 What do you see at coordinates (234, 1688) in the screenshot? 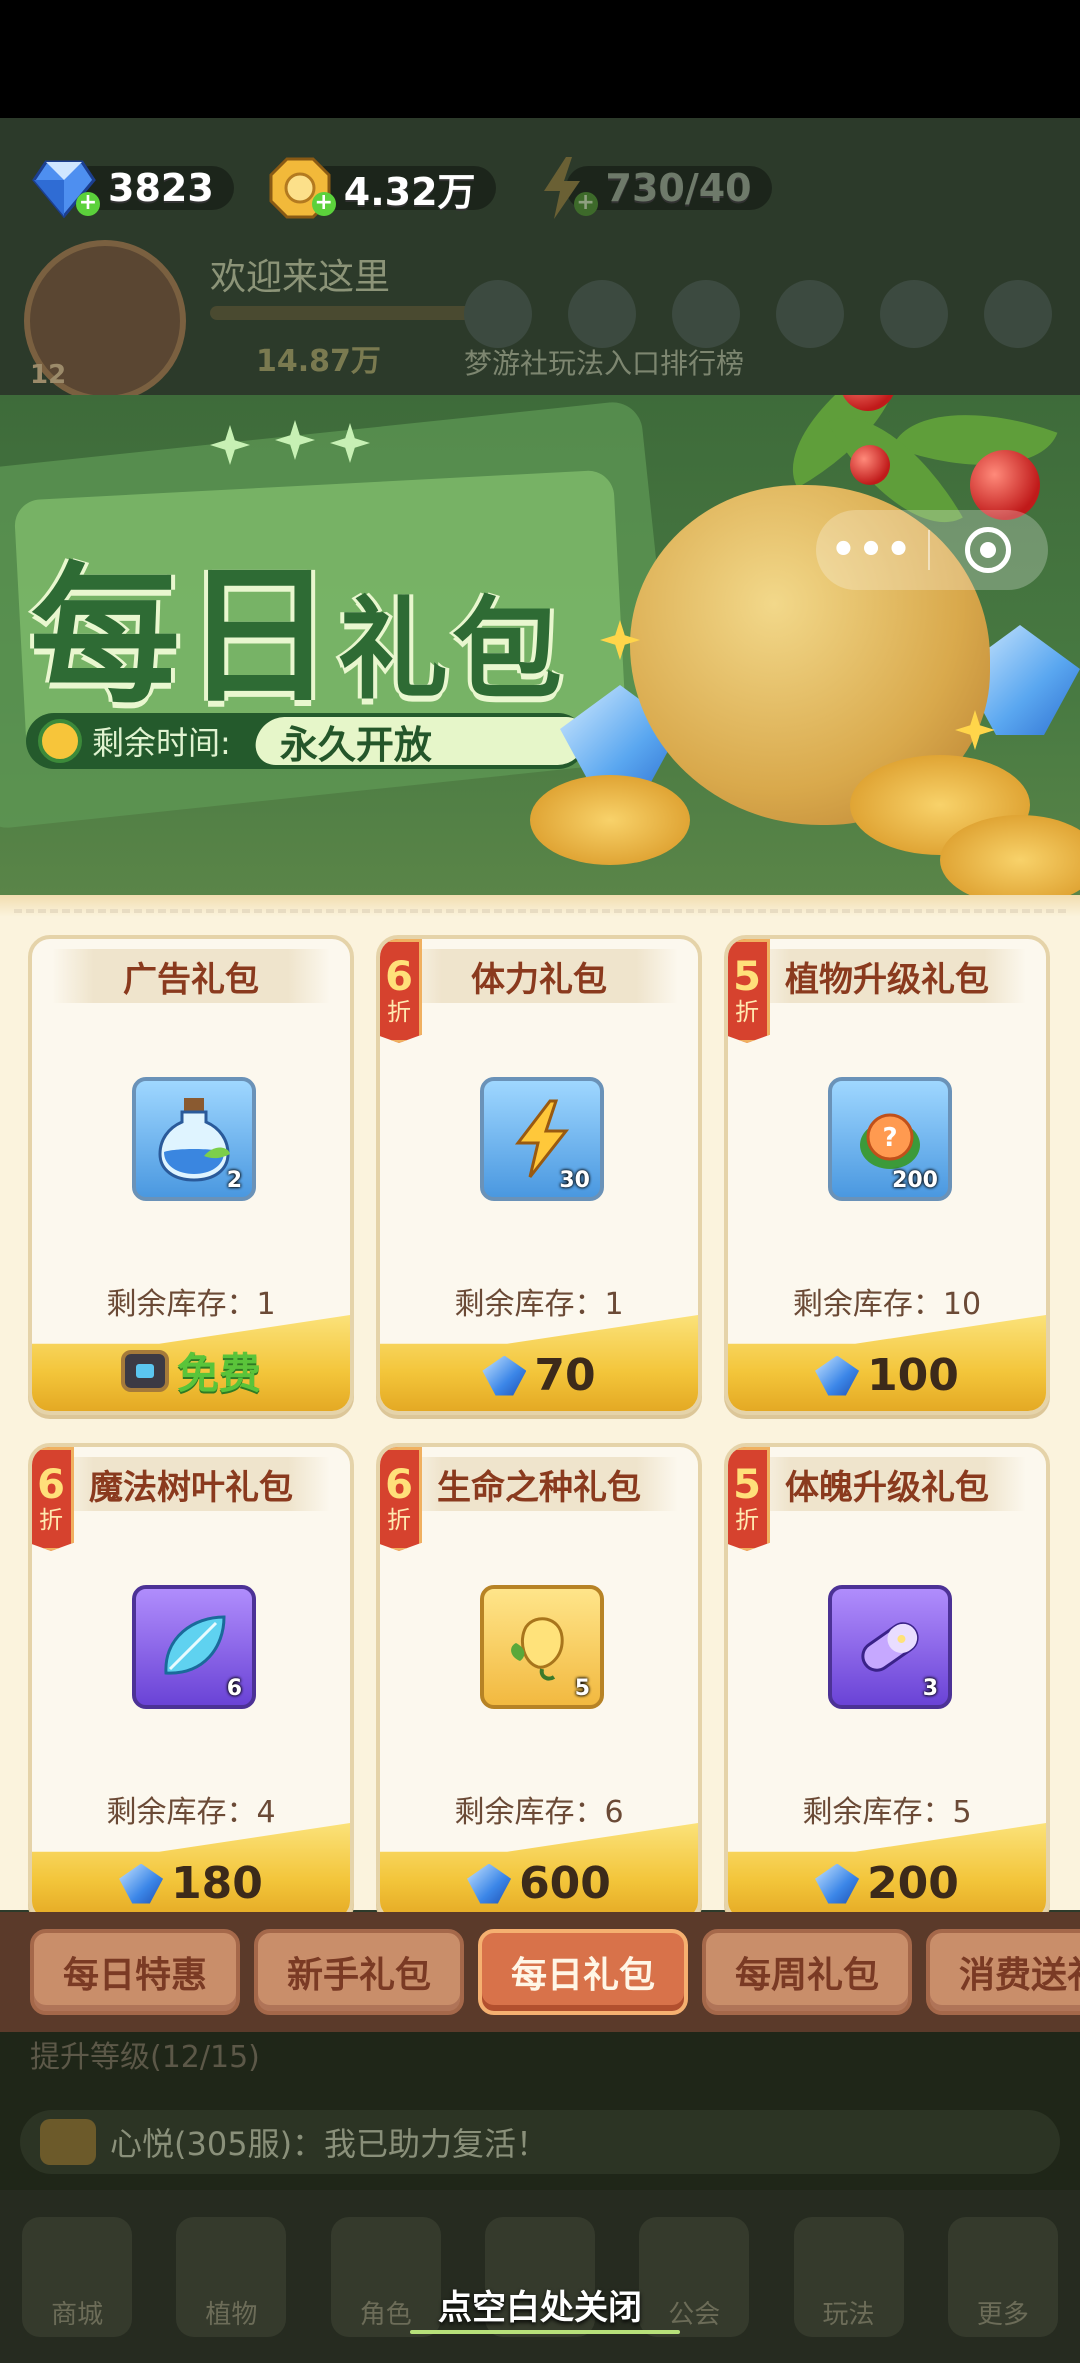
I see `item-quantity: 6` at bounding box center [234, 1688].